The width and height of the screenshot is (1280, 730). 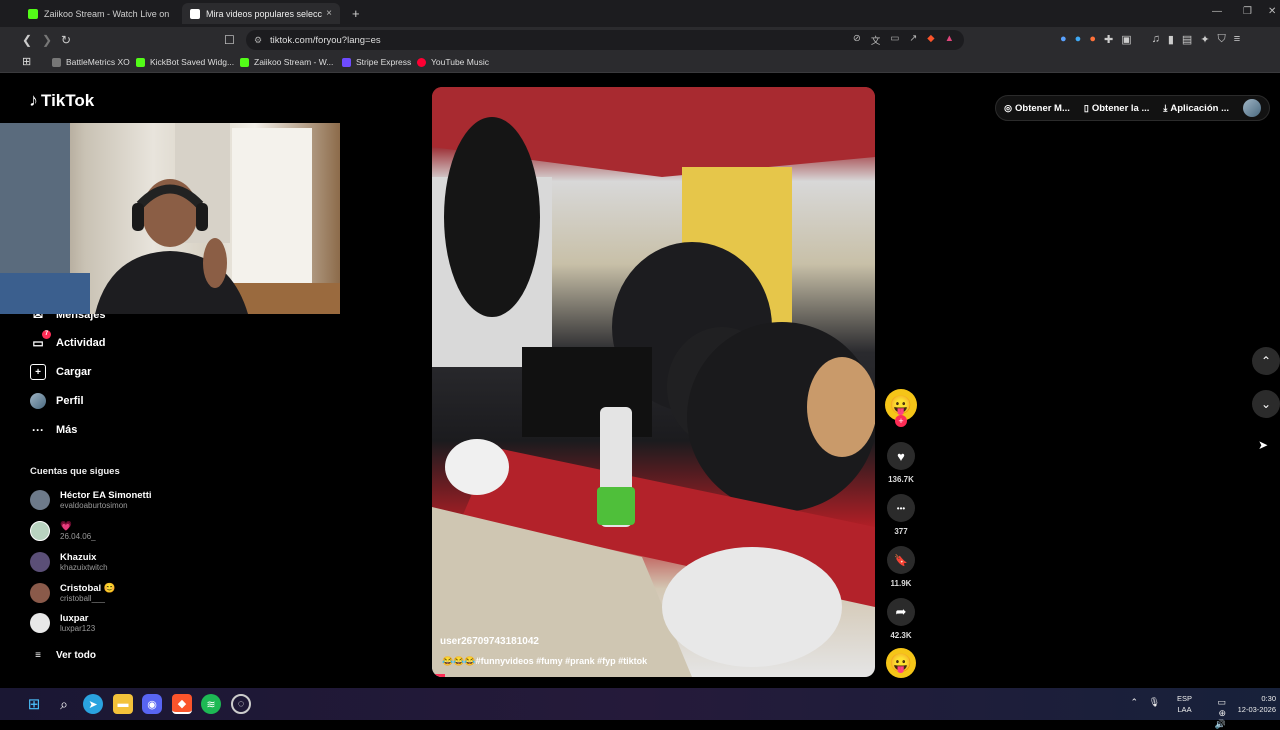 I want to click on new-tab-button: +, so click(x=354, y=13).